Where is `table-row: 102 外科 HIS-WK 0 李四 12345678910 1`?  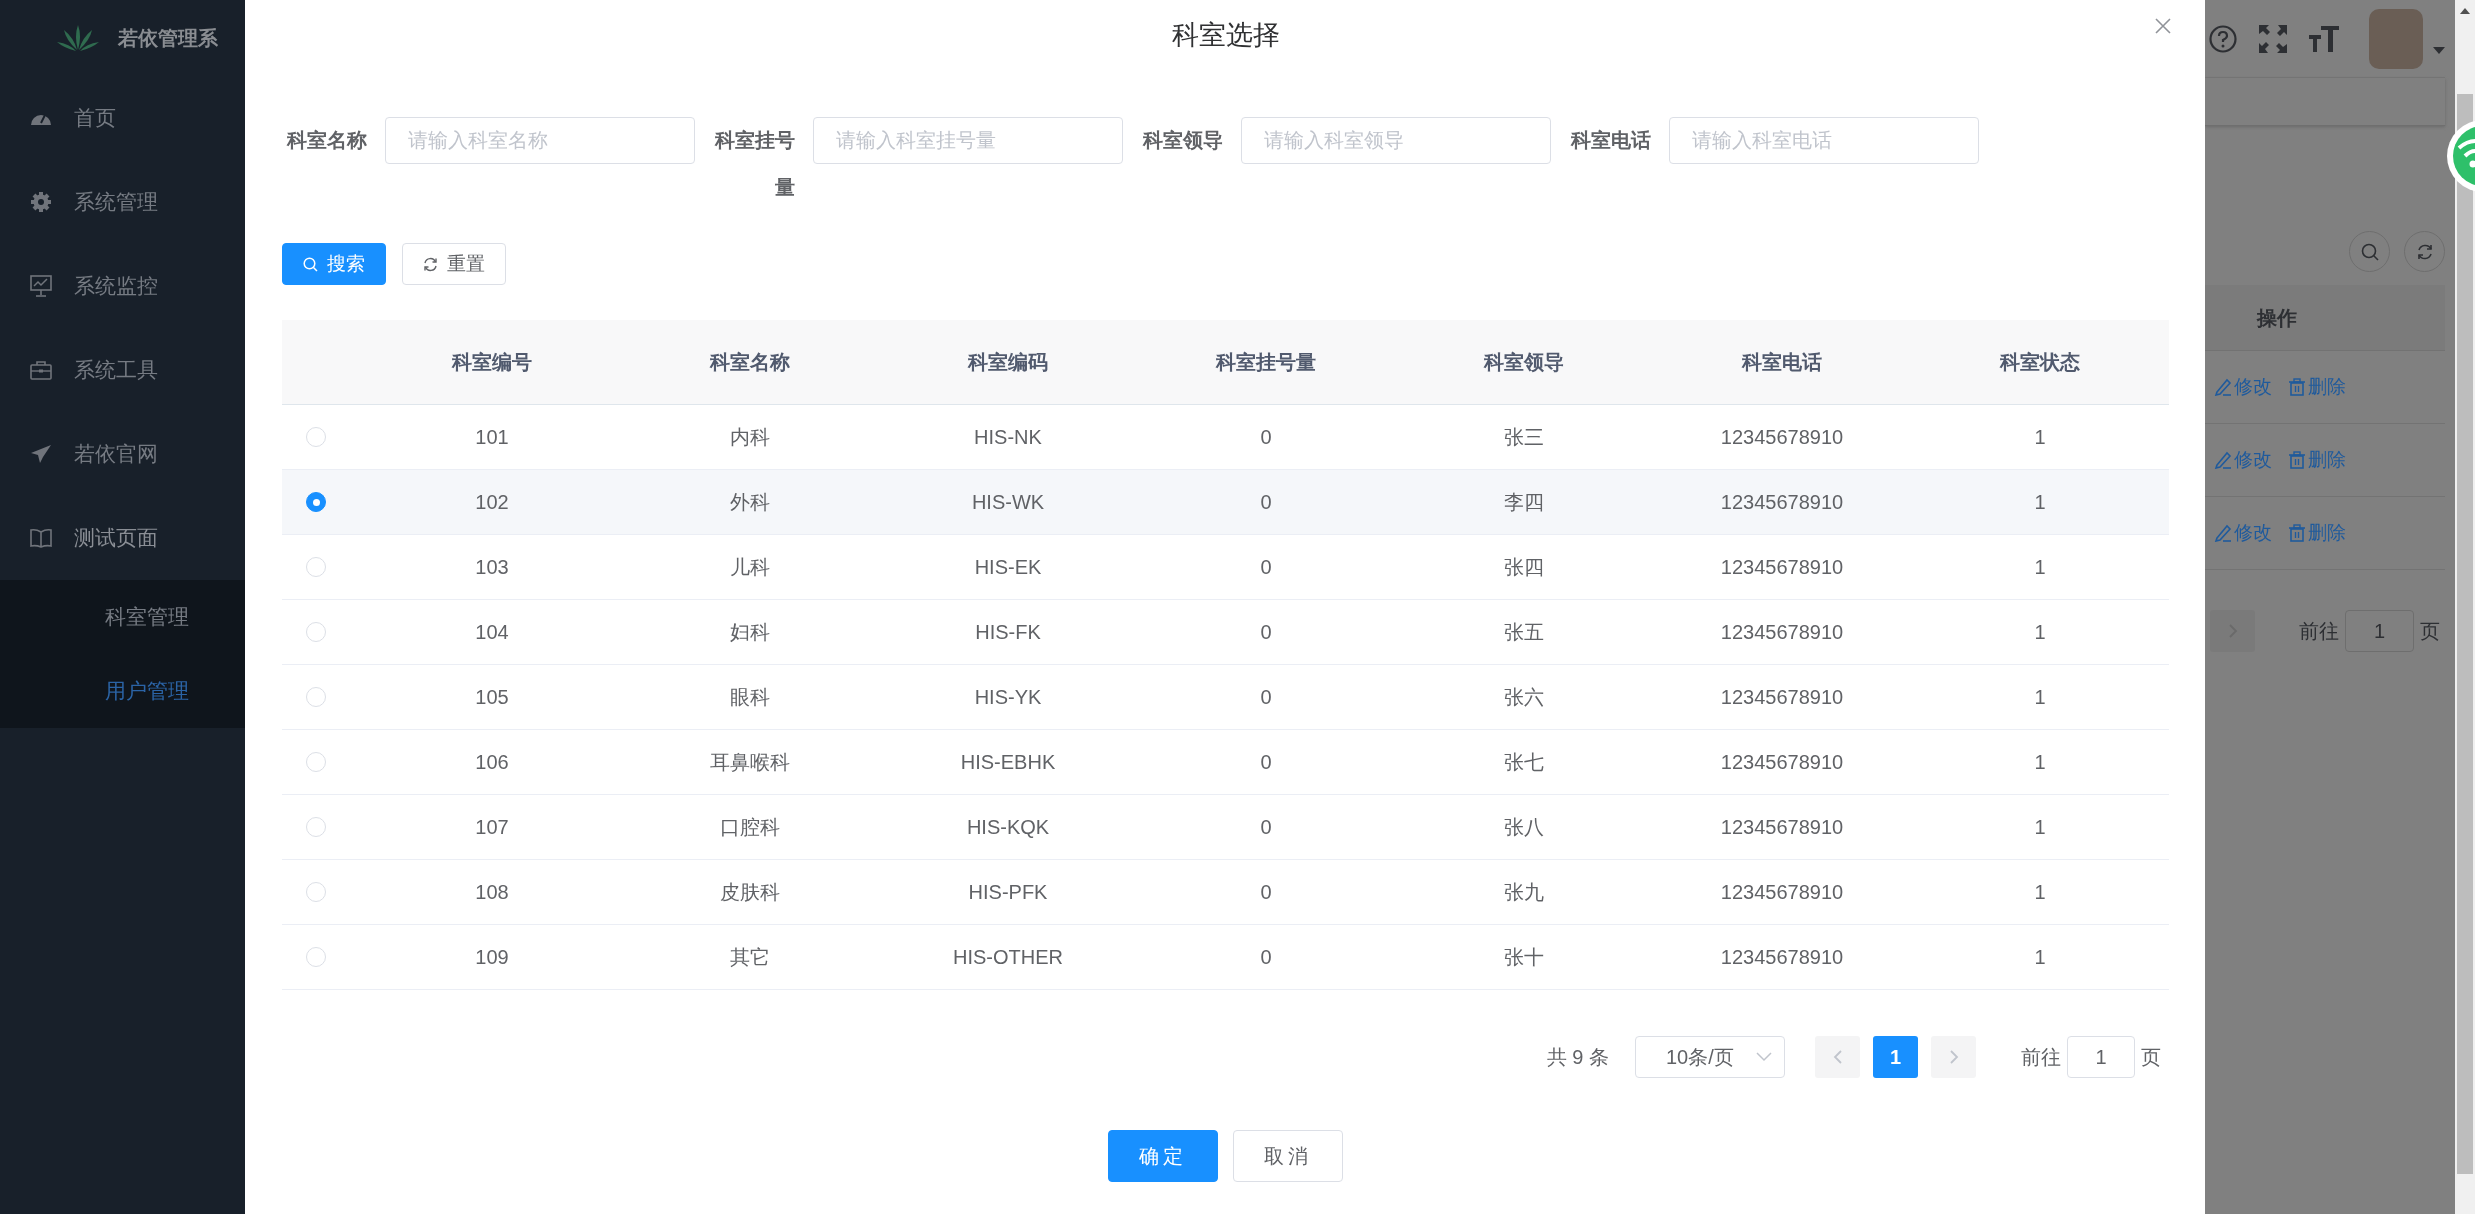
table-row: 102 外科 HIS-WK 0 李四 12345678910 1 is located at coordinates (1225, 502).